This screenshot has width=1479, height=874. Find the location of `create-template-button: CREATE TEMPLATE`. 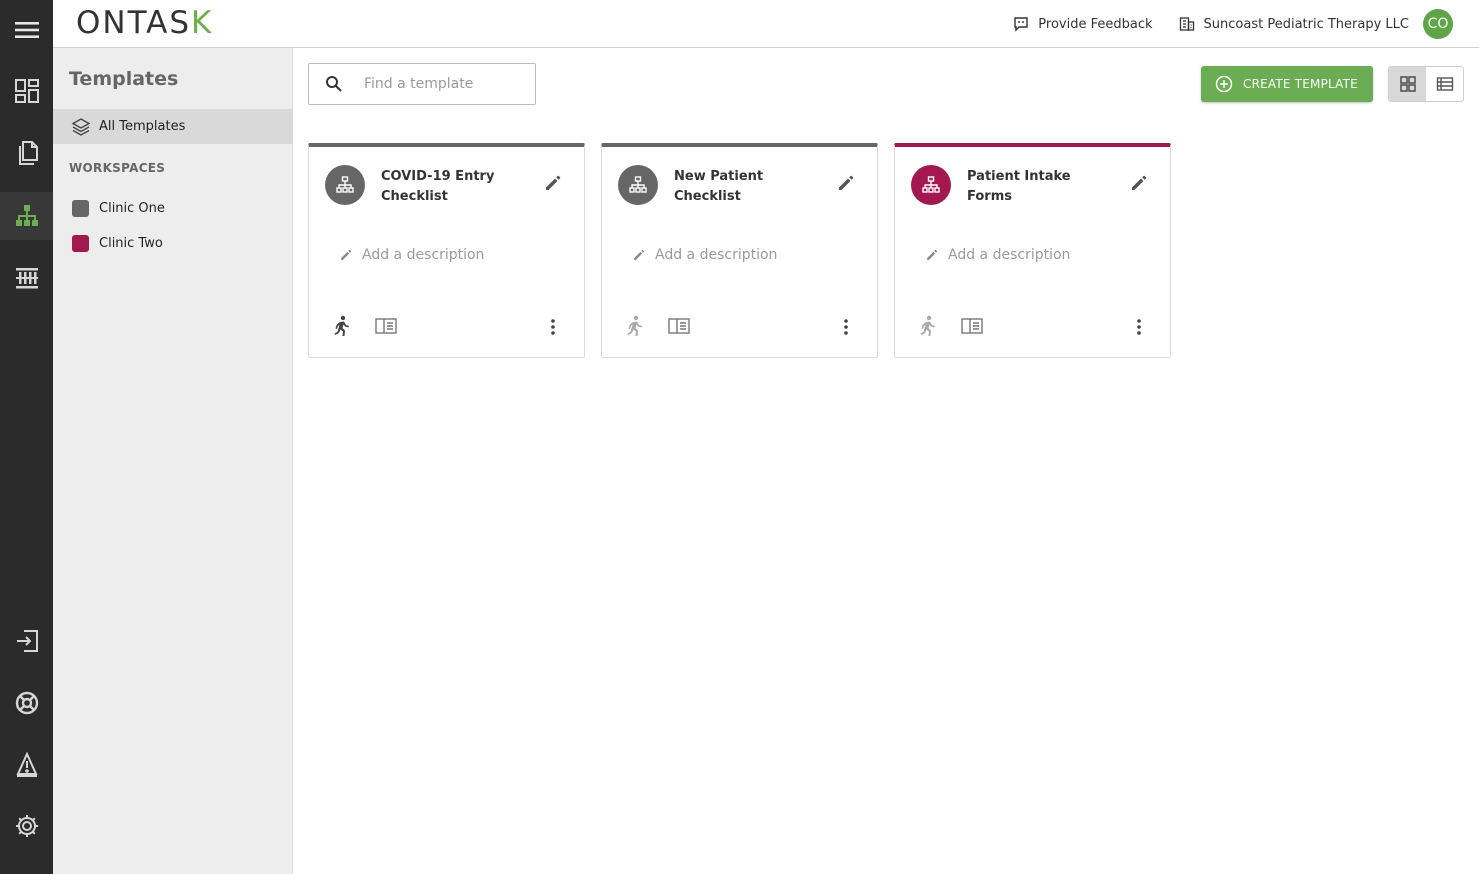

create-template-button: CREATE TEMPLATE is located at coordinates (1287, 84).